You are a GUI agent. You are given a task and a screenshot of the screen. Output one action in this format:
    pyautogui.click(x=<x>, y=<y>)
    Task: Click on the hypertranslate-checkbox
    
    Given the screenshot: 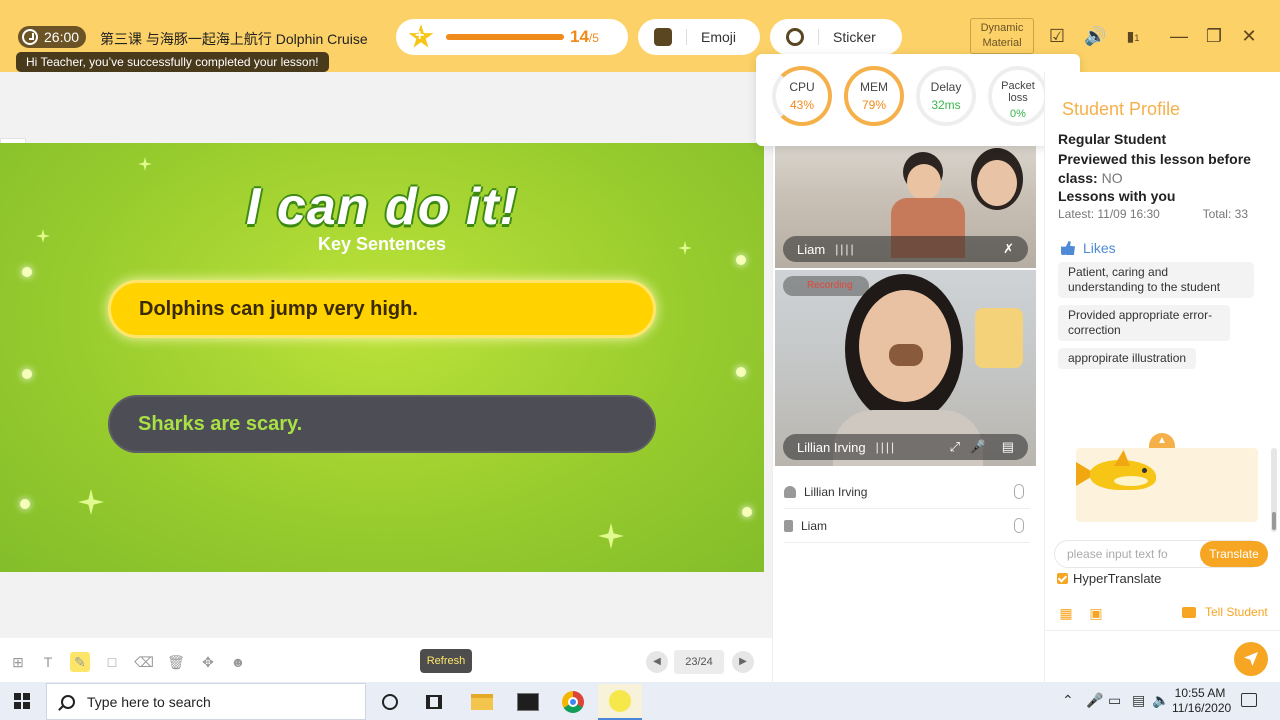 What is the action you would take?
    pyautogui.click(x=1062, y=578)
    